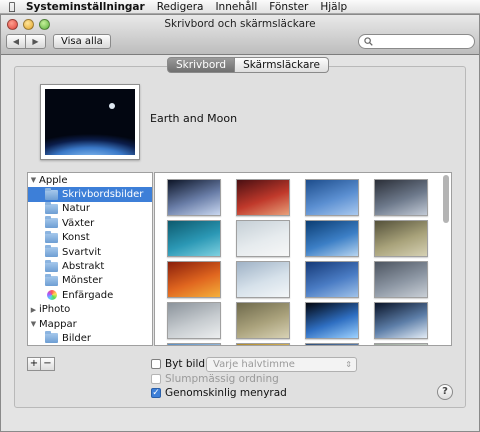 This screenshot has width=480, height=432. Describe the element at coordinates (263, 279) in the screenshot. I see `wallpaper-thumbnail-frosty-glass` at that location.